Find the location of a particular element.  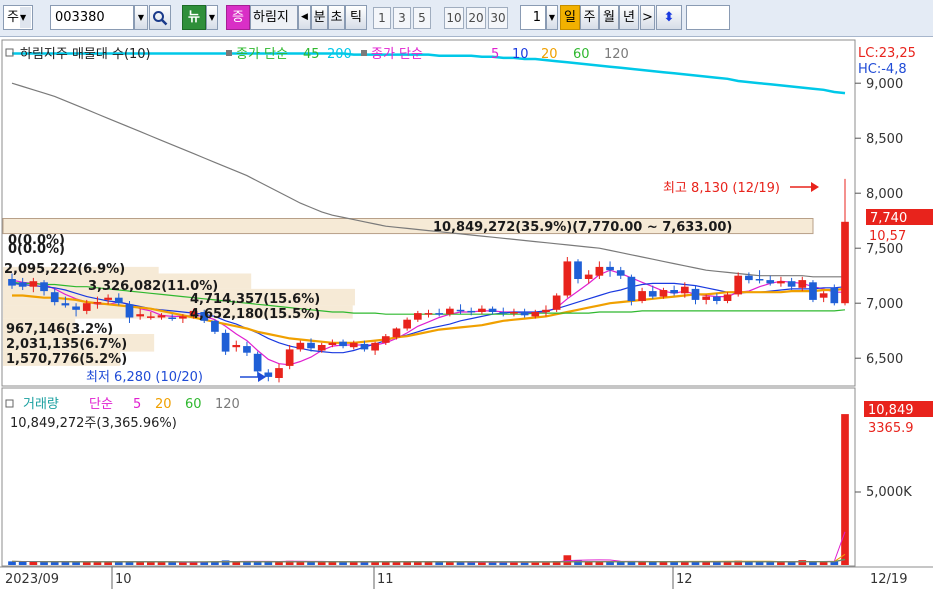

interval-month-button: 월 is located at coordinates (609, 17).